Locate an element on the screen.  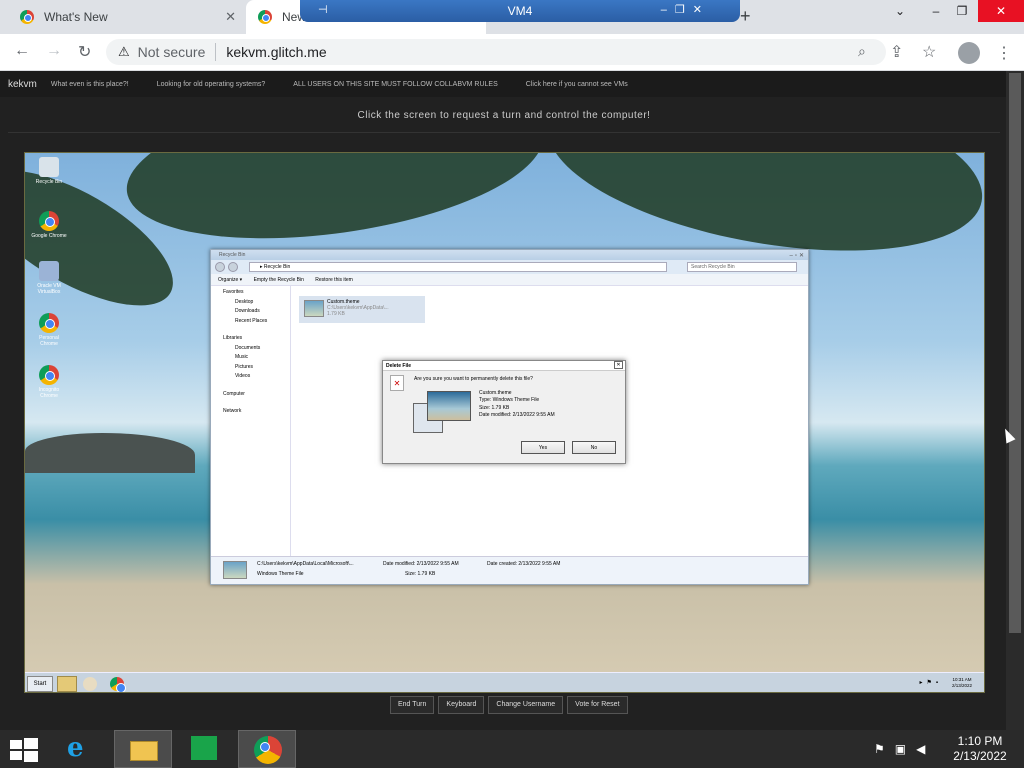
no-button: No is located at coordinates (594, 447).